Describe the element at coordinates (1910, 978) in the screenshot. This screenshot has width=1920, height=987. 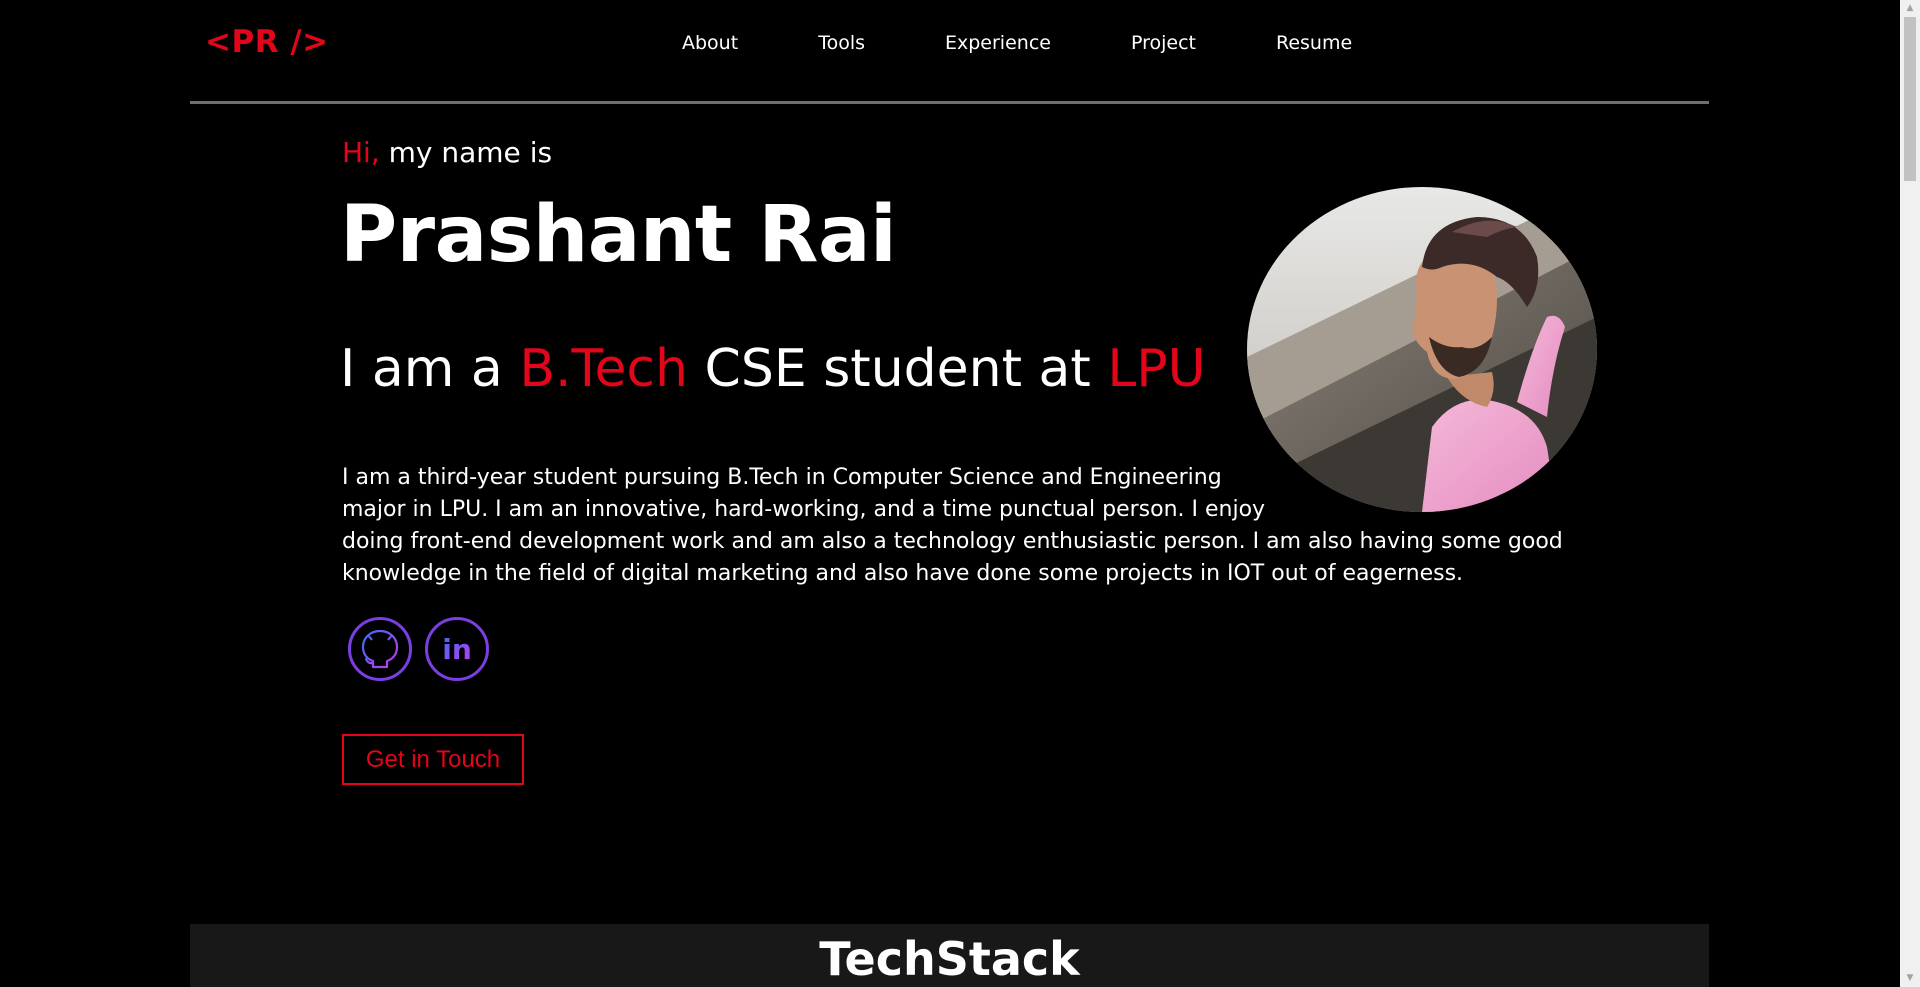
I see `scroll-down-icon: ▼` at that location.